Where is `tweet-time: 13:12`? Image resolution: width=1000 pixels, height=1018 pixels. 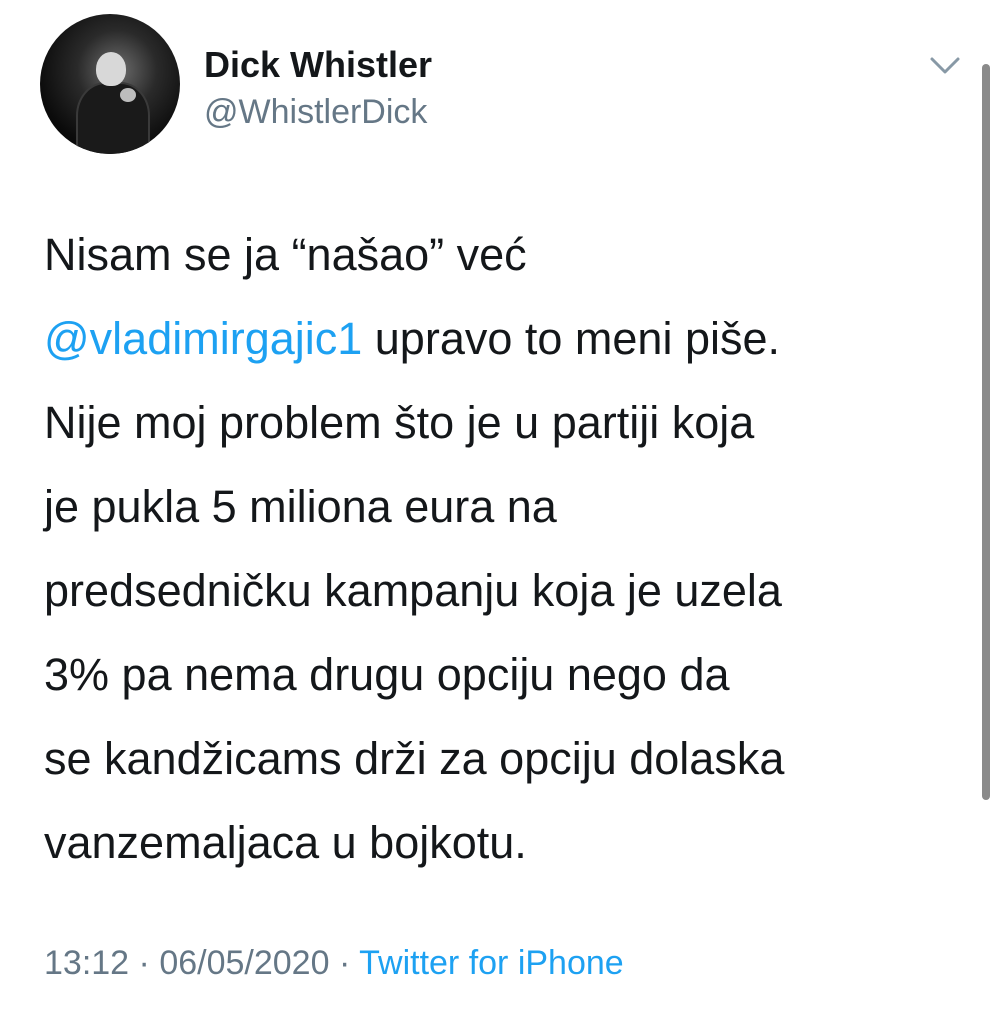
tweet-time: 13:12 is located at coordinates (86, 963).